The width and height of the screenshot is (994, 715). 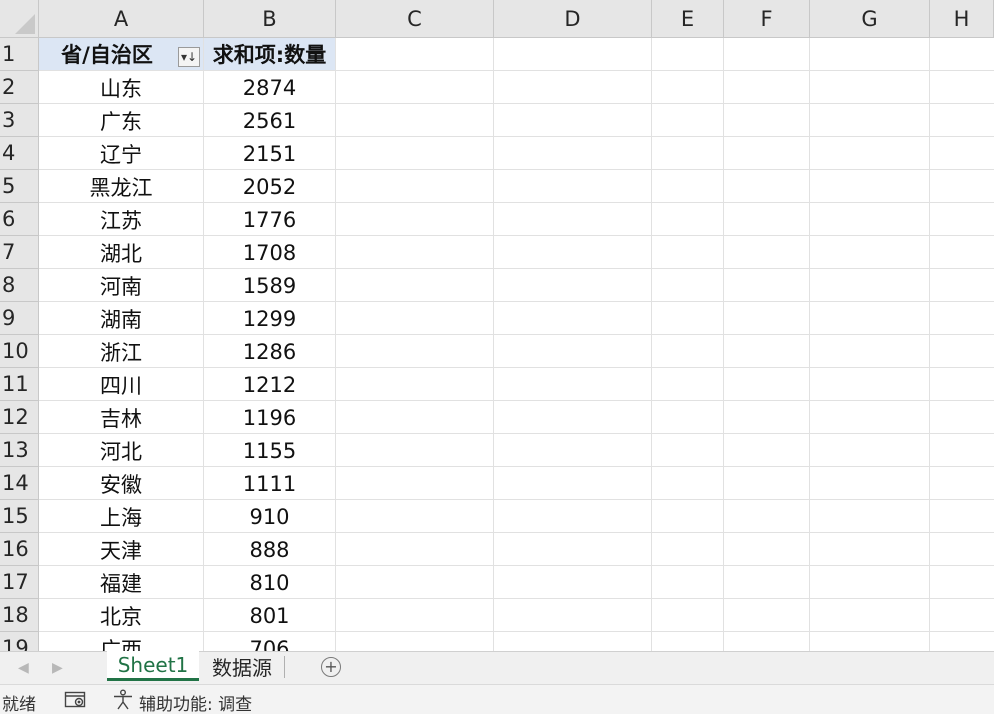 I want to click on pivot-province-cell: 天津, so click(x=121, y=549).